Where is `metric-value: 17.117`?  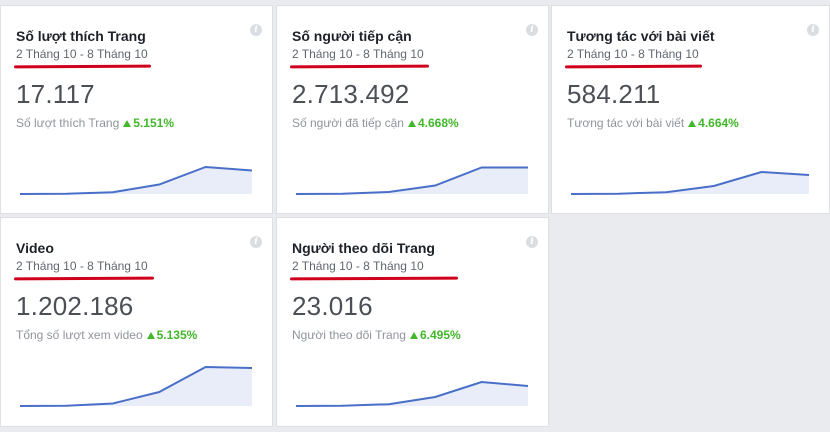
metric-value: 17.117 is located at coordinates (55, 94).